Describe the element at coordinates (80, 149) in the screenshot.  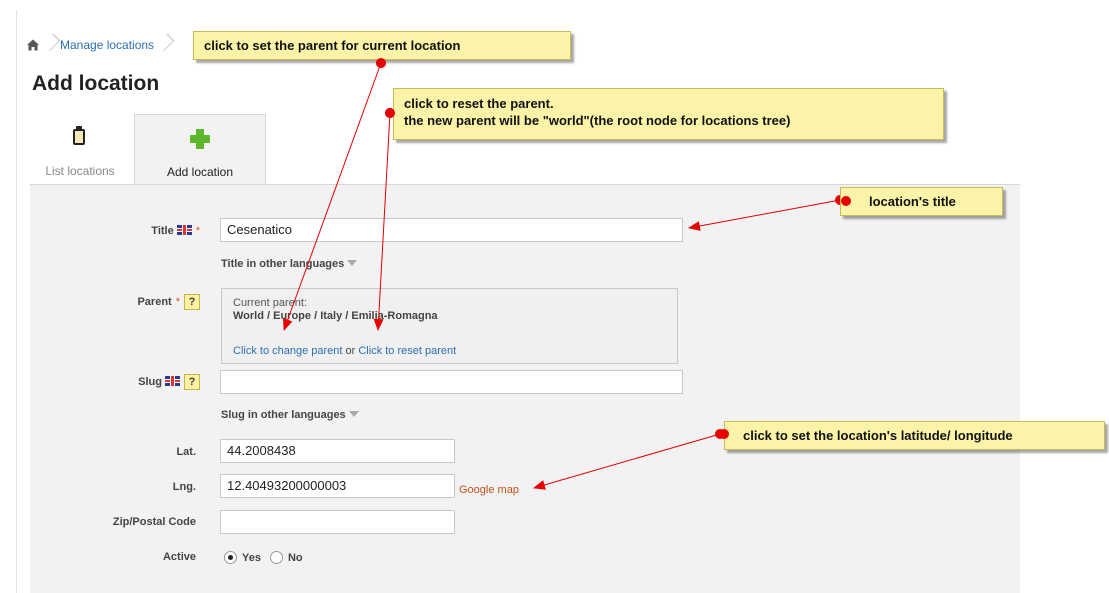
I see `tab-list-locations: List locations` at that location.